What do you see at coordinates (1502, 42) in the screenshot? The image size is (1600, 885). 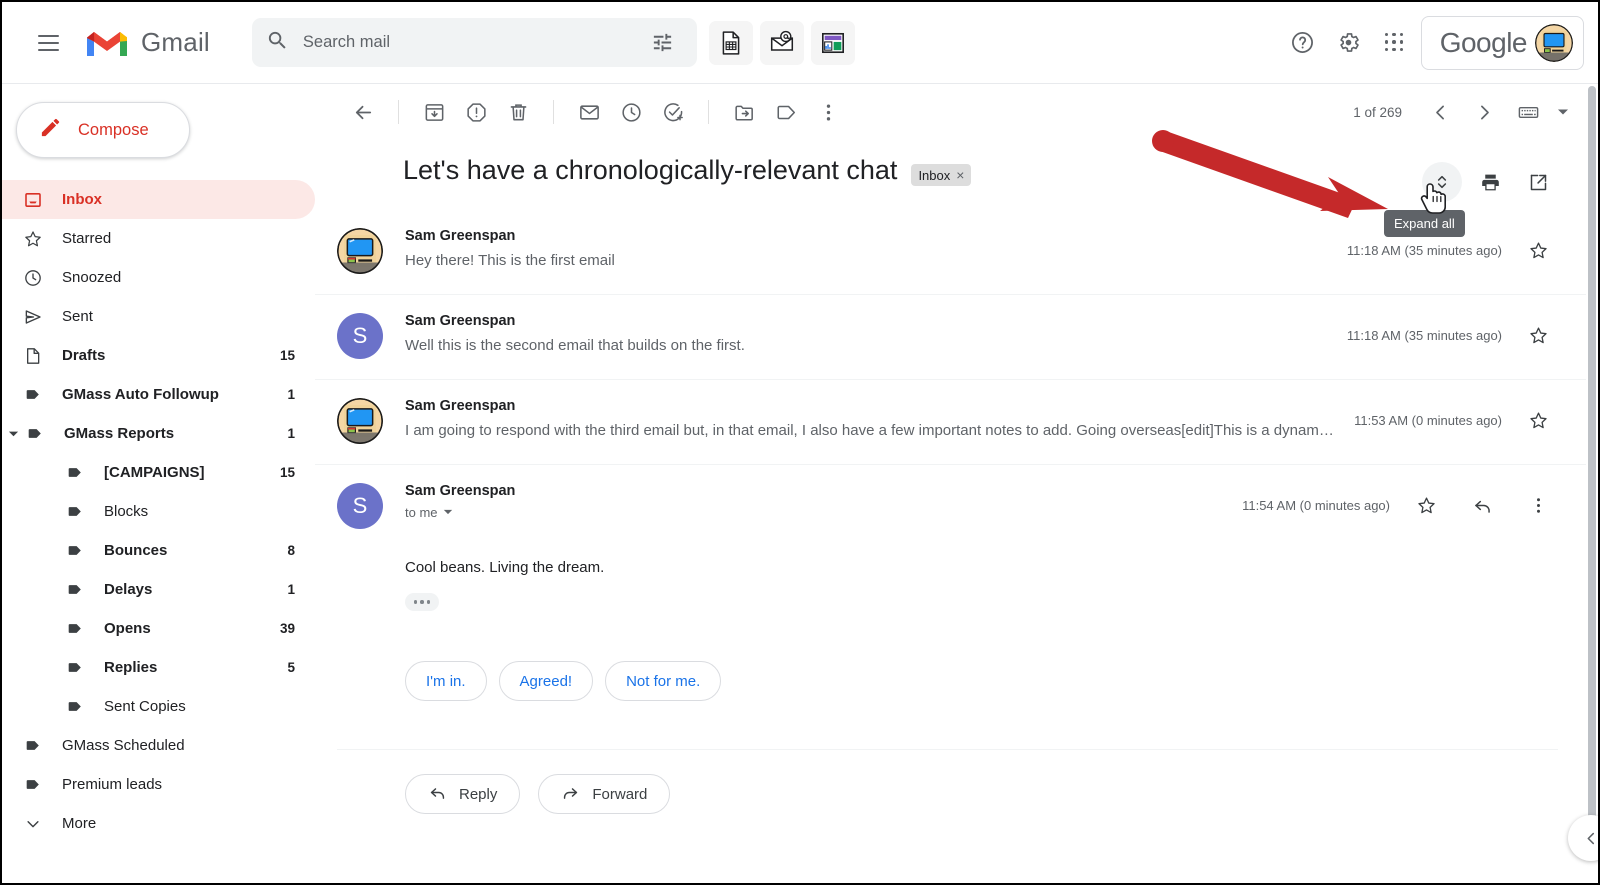 I see `google-account-button: Google` at bounding box center [1502, 42].